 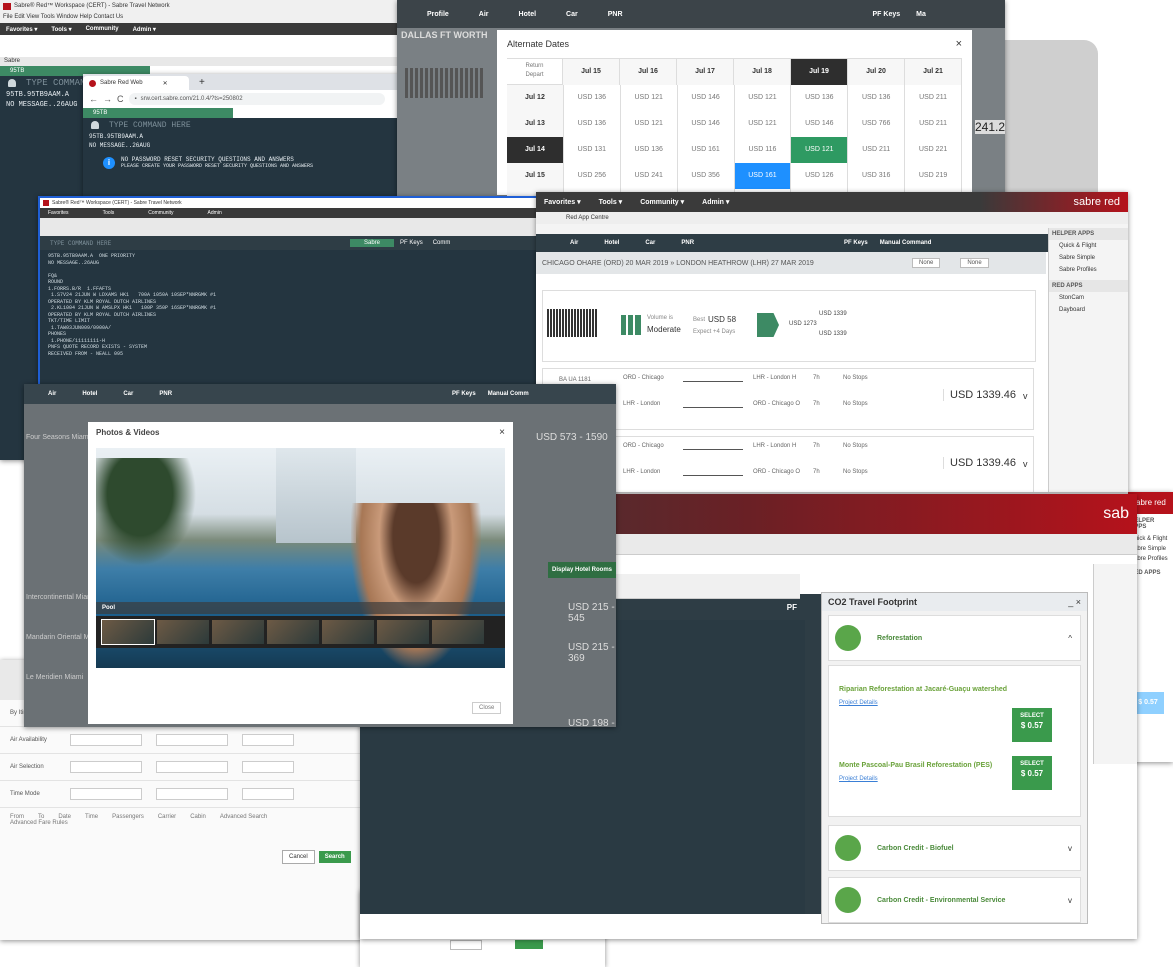 I want to click on alt-date-cell: USD 131, so click(x=592, y=150).